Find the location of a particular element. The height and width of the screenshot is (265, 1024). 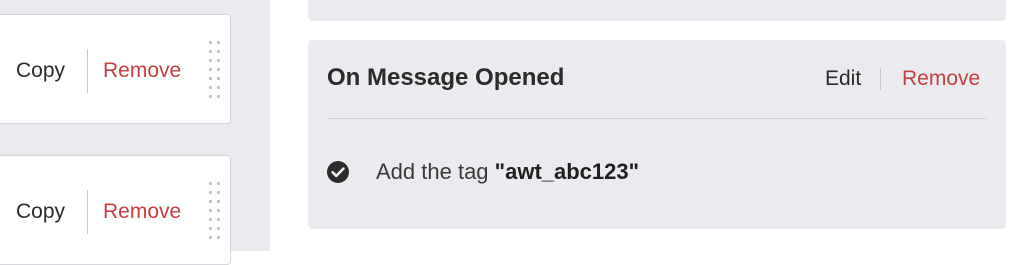

action-description: Add the tag "awt_abc123" is located at coordinates (507, 172).